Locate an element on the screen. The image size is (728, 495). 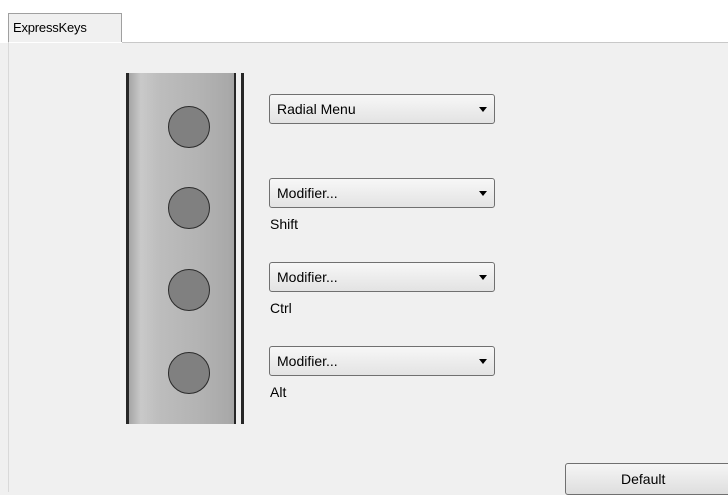
express-key-1-icon is located at coordinates (189, 127).